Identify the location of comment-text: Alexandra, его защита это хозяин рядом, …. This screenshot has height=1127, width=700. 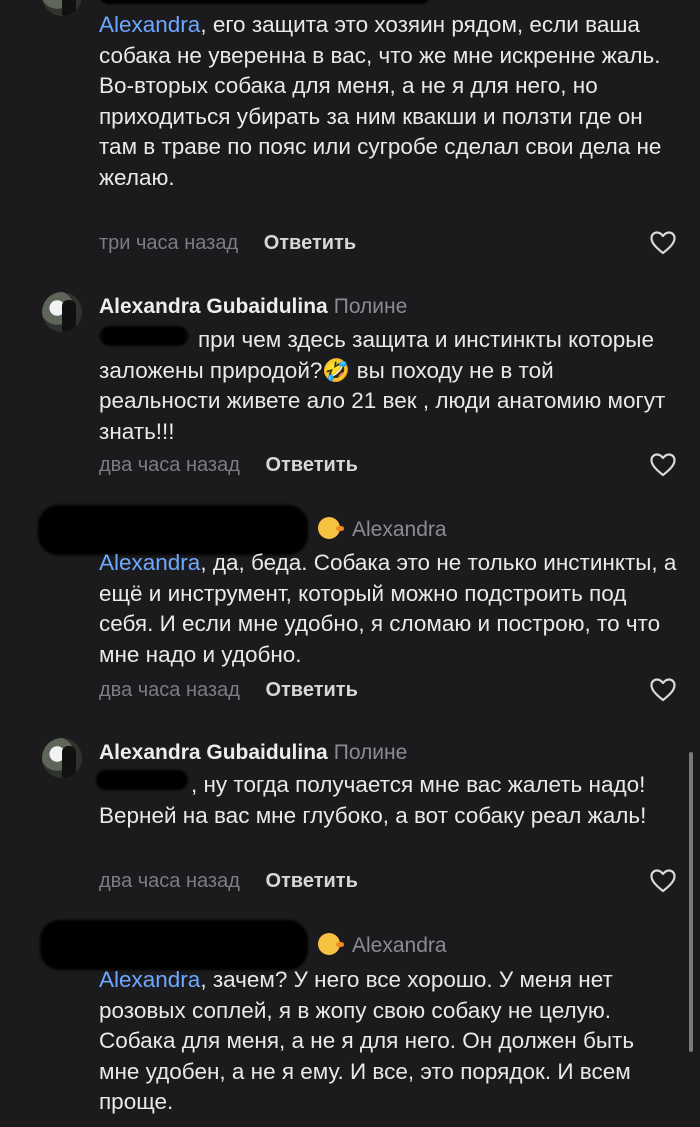
(380, 101).